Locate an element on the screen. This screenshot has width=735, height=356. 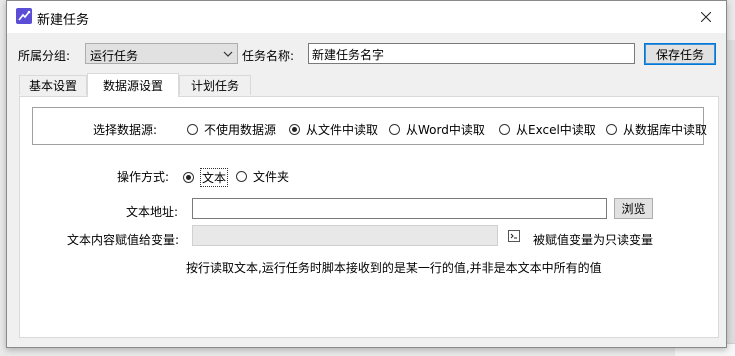
chevron-down-icon is located at coordinates (228, 54).